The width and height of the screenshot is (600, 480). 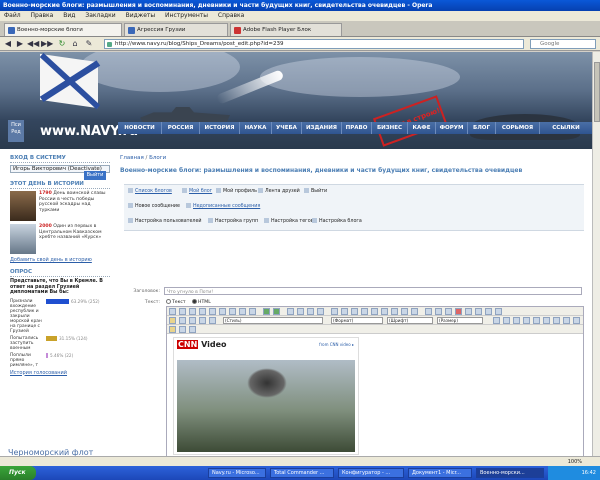 What do you see at coordinates (47, 44) in the screenshot?
I see `fast-forward-icon: ▶▶` at bounding box center [47, 44].